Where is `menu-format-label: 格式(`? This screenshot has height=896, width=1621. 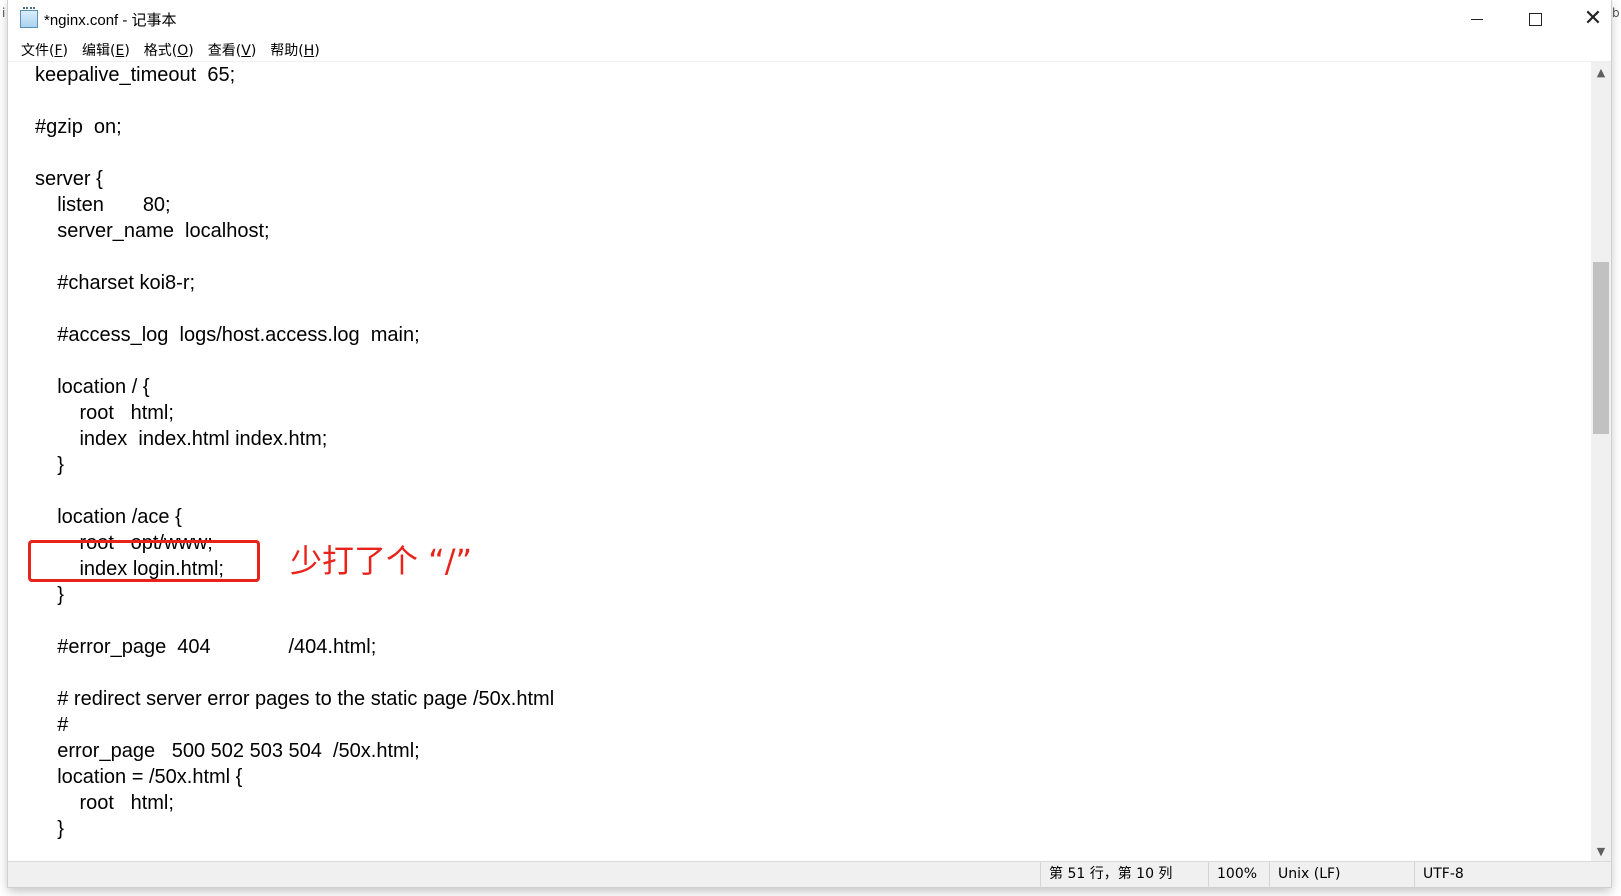 menu-format-label: 格式( is located at coordinates (160, 50).